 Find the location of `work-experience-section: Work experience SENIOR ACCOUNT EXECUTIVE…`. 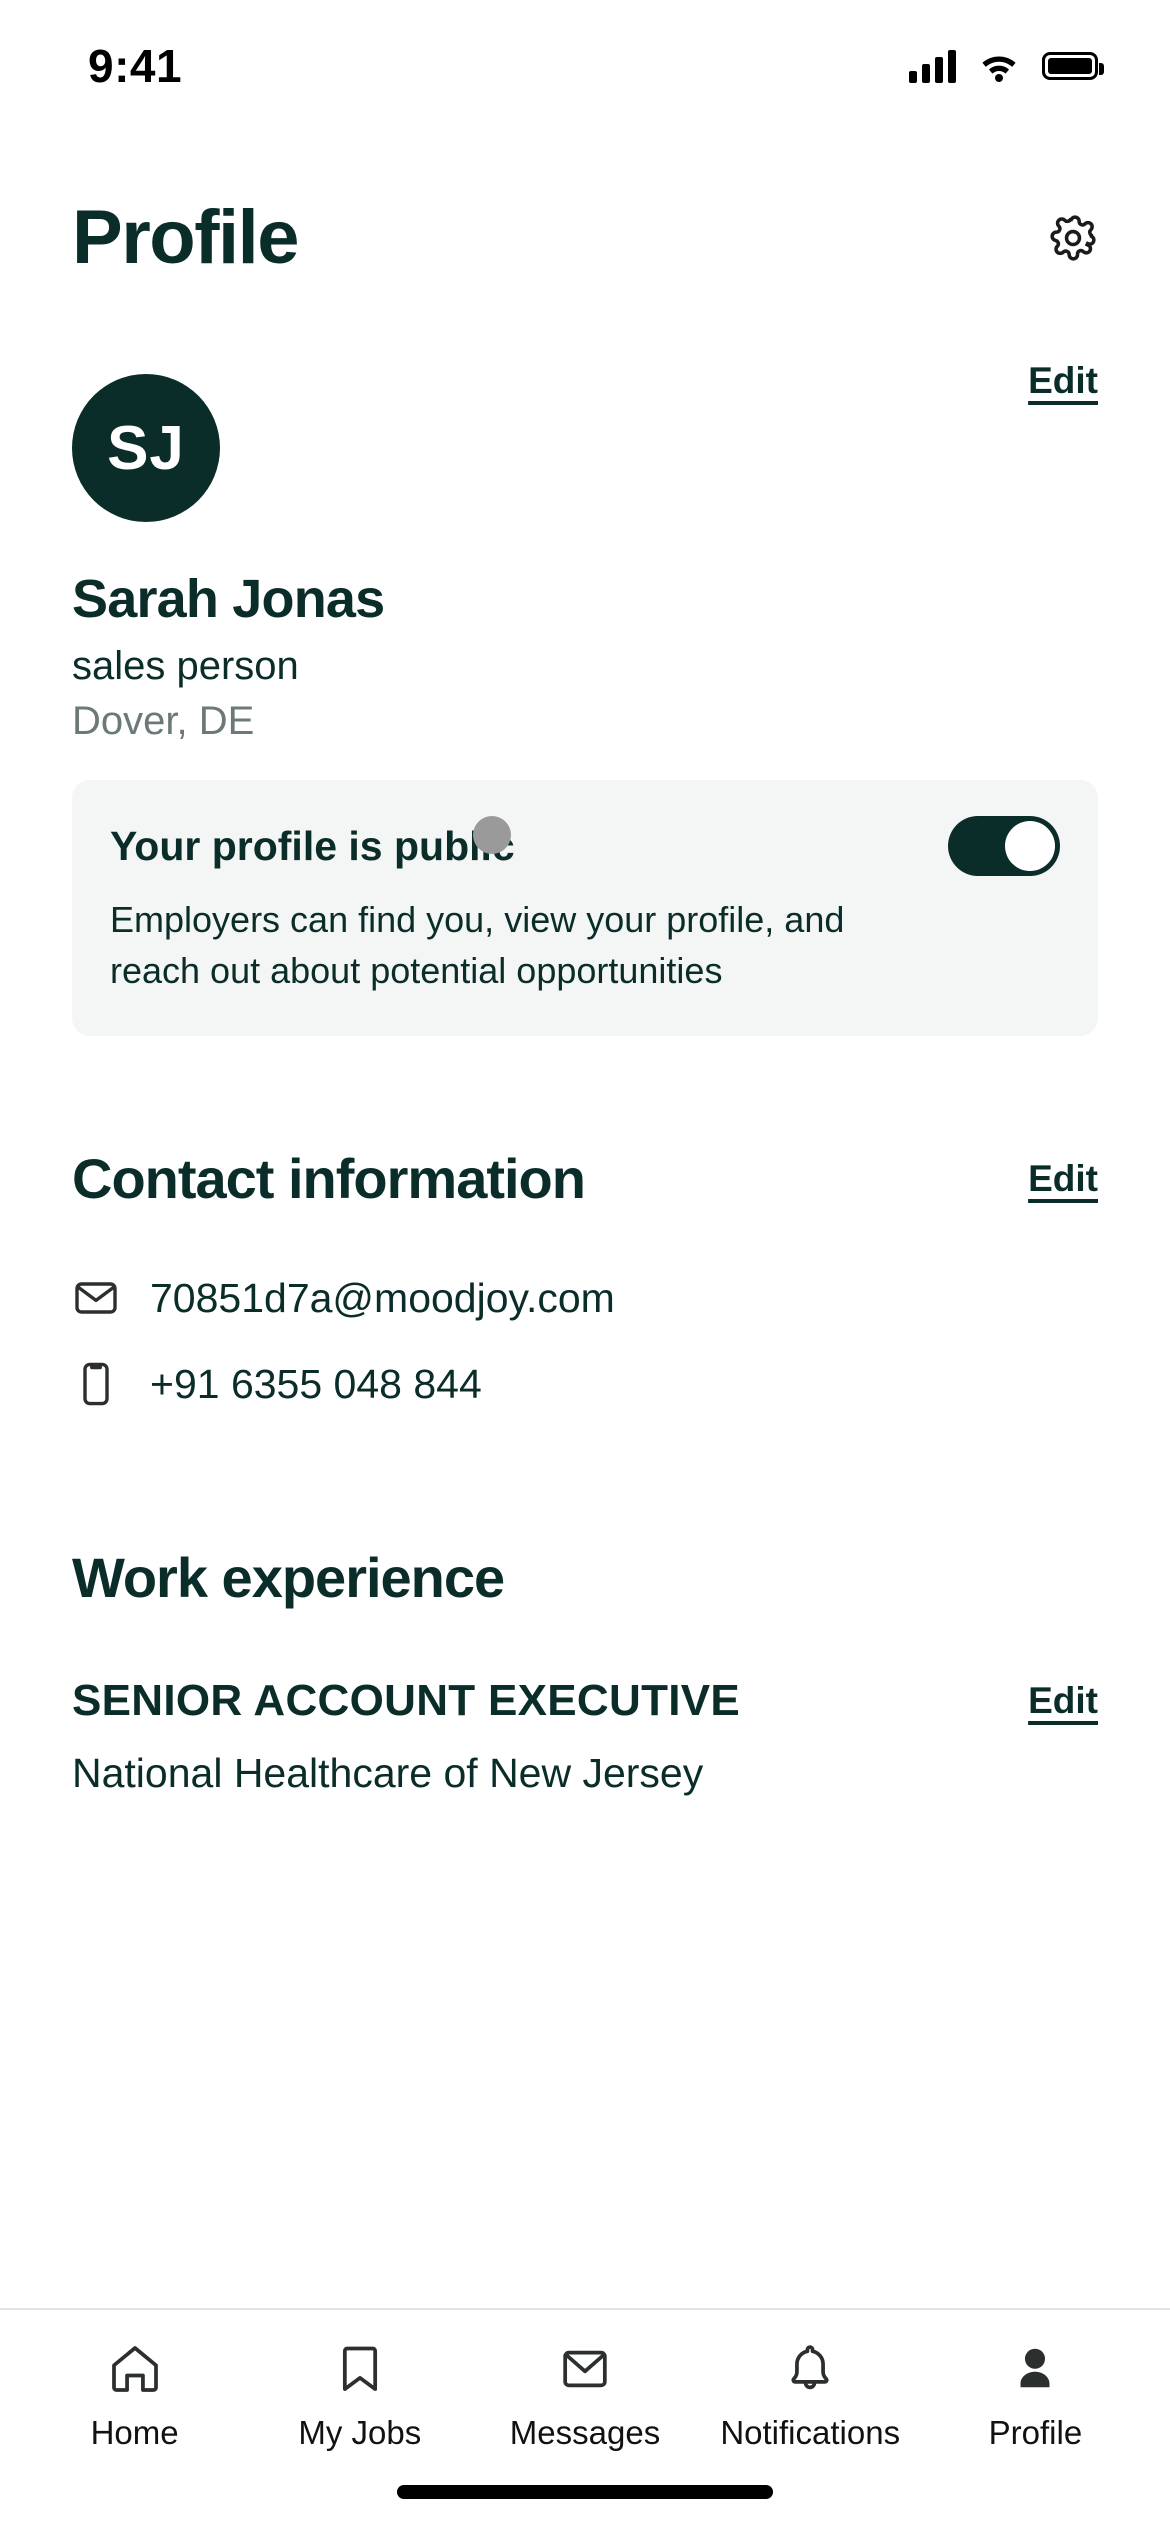

work-experience-section: Work experience SENIOR ACCOUNT EXECUTIVE… is located at coordinates (585, 1671).